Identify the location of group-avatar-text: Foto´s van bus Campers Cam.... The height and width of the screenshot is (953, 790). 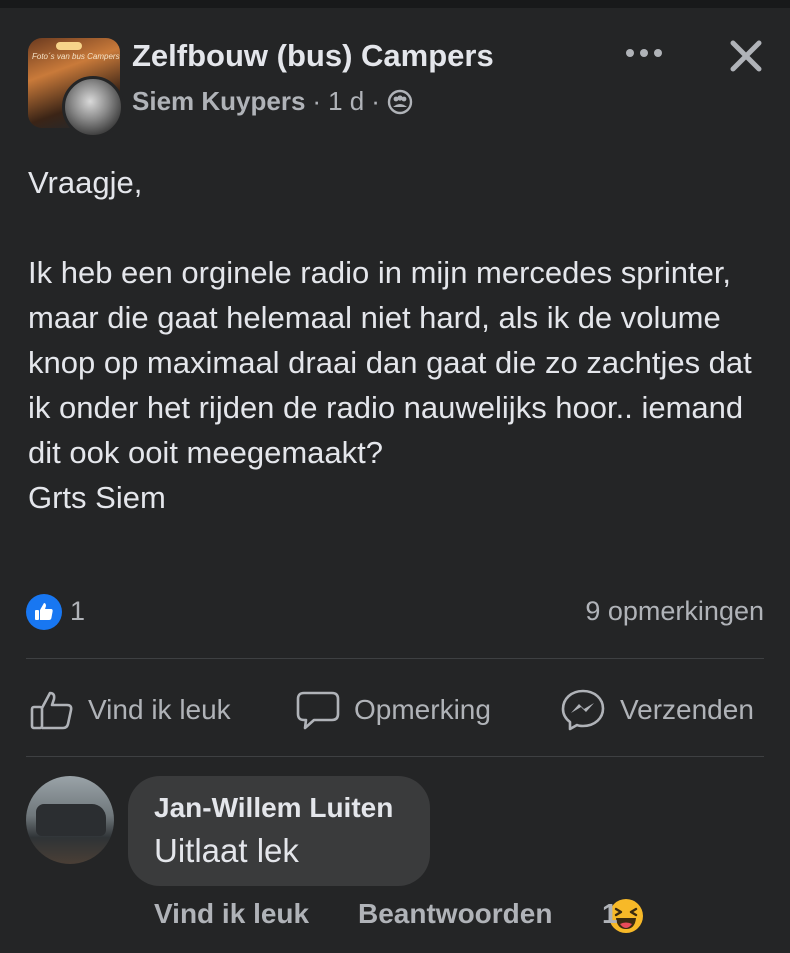
(76, 56).